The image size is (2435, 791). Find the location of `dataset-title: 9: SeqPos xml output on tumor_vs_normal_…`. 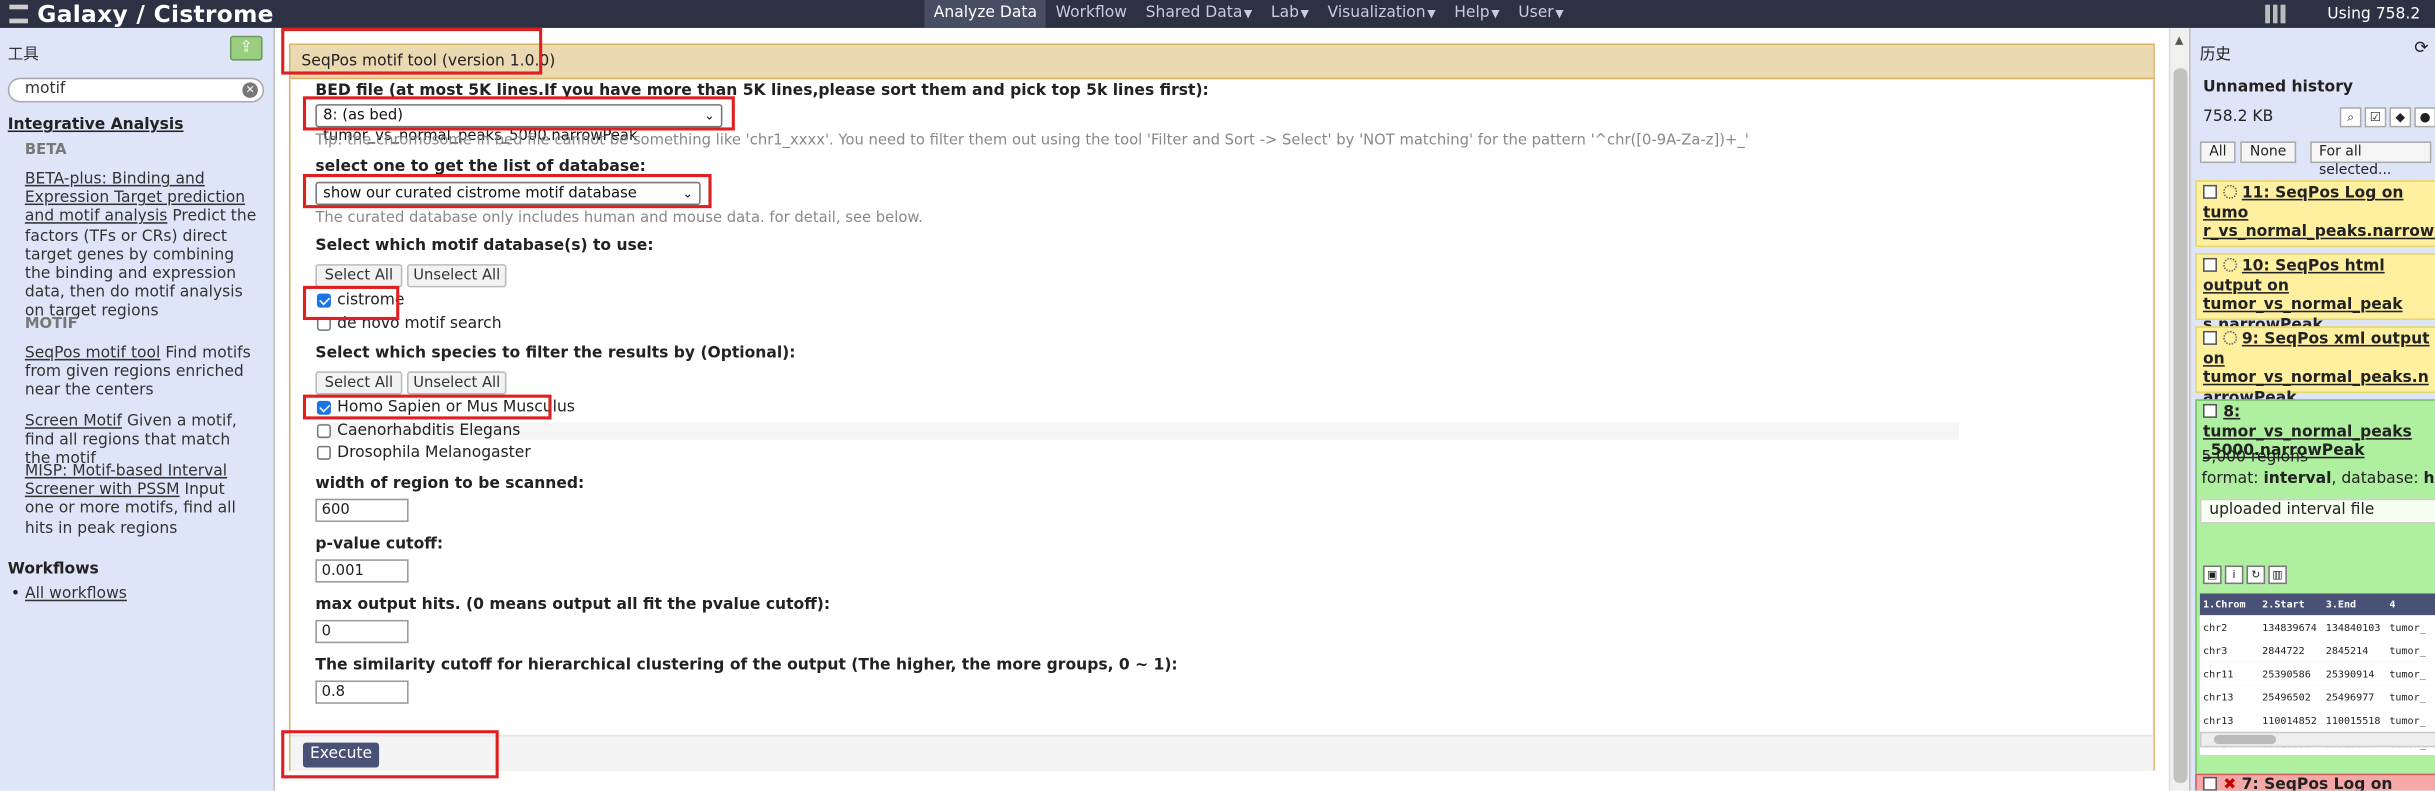

dataset-title: 9: SeqPos xml output on tumor_vs_normal_… is located at coordinates (2316, 368).